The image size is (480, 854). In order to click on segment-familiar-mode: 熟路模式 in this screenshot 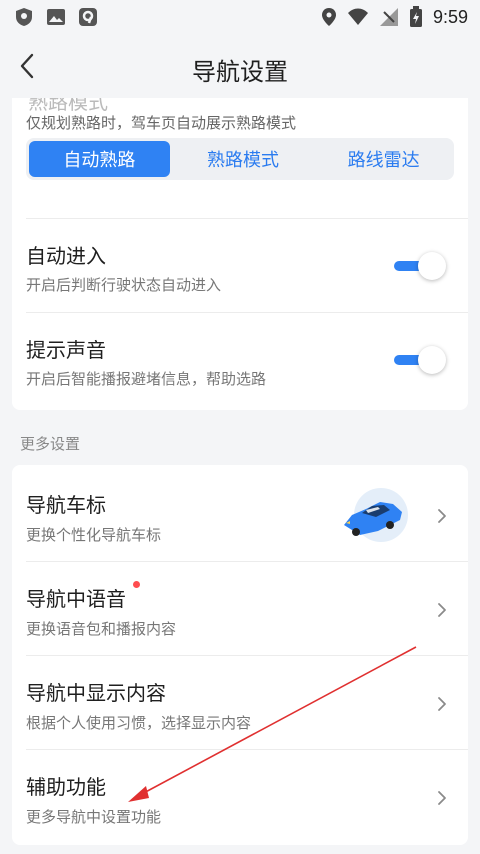, I will do `click(243, 159)`.